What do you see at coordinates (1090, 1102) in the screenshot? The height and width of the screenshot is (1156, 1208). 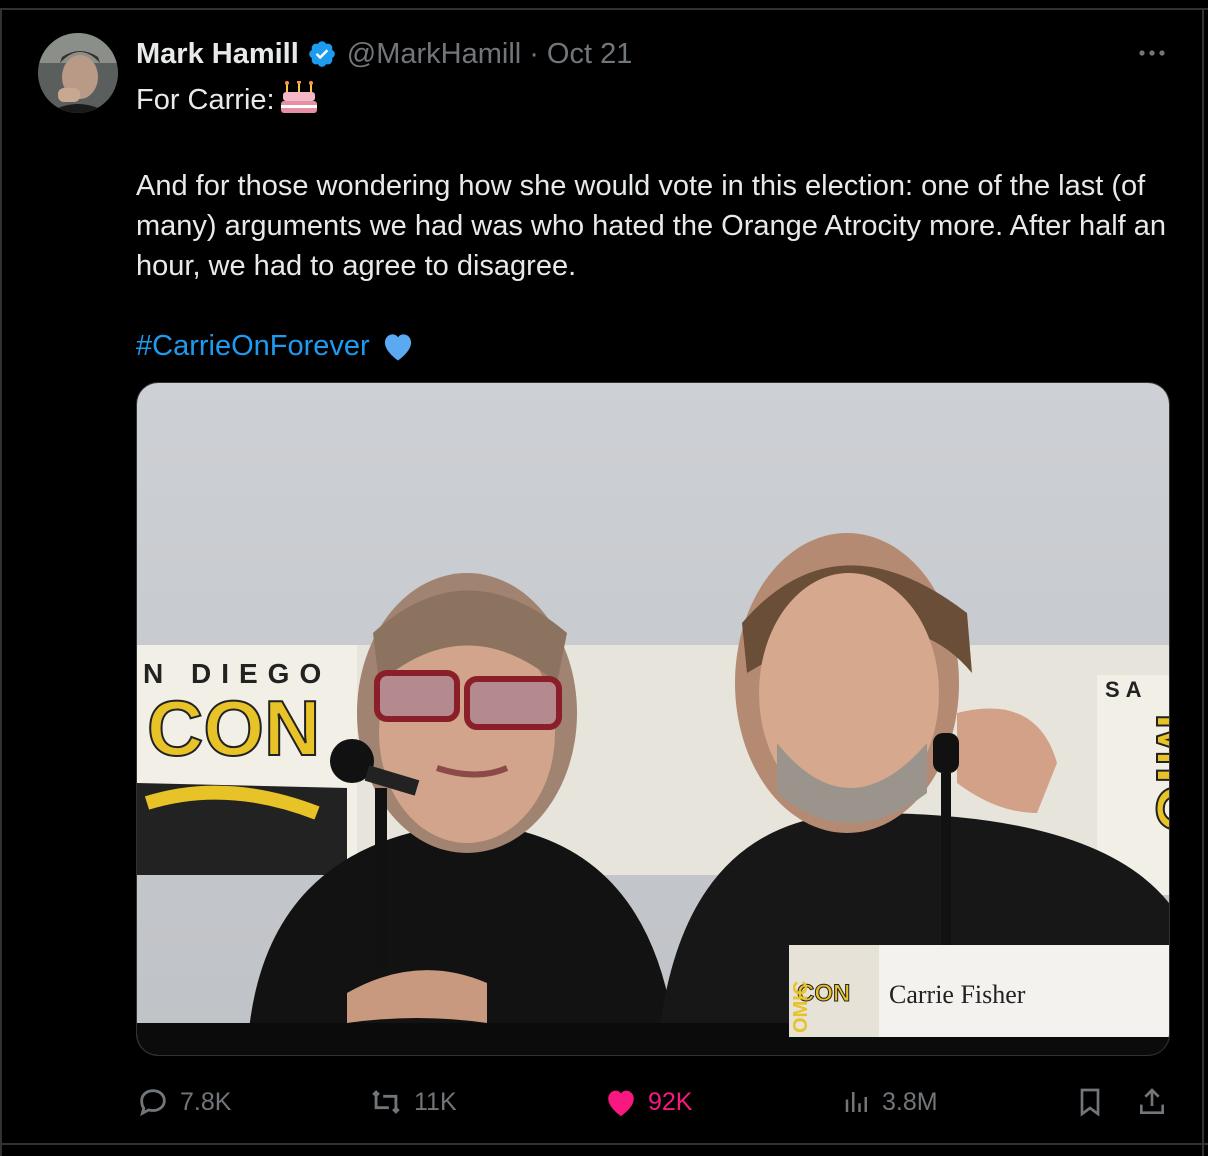 I see `bookmark-icon` at bounding box center [1090, 1102].